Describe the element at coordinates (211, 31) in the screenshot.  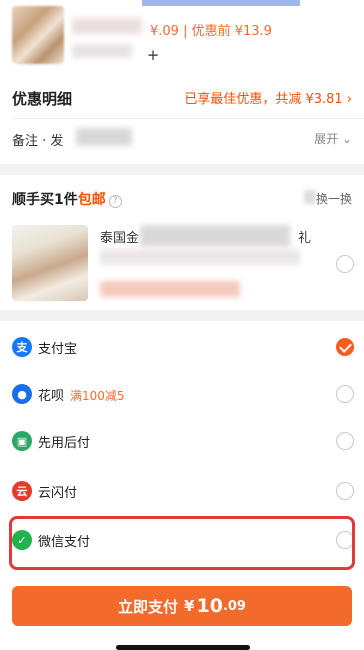
I see `price-line: ¥.09 | 优惠前 ¥13.9` at that location.